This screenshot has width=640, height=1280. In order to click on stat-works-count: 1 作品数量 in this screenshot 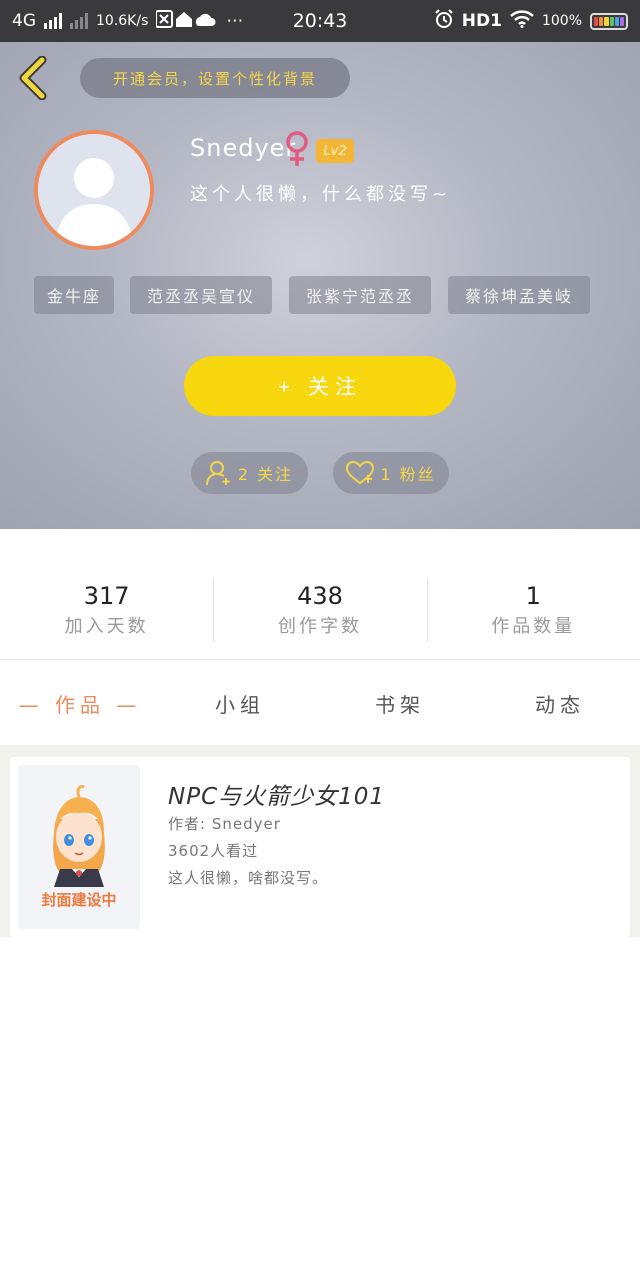, I will do `click(533, 609)`.